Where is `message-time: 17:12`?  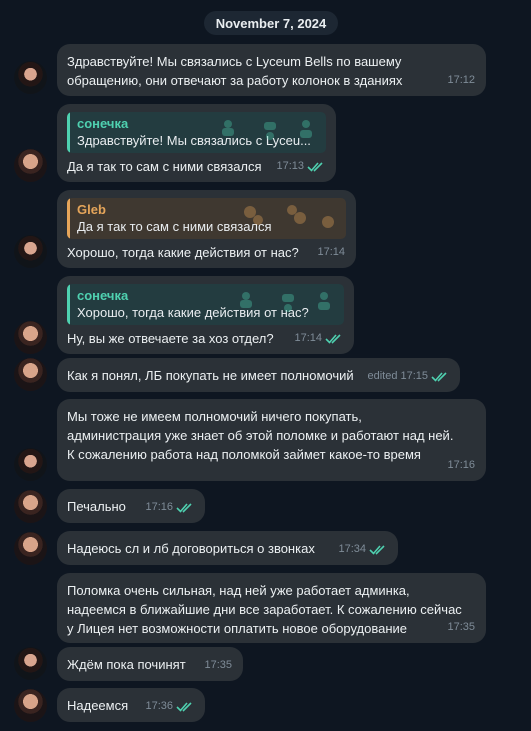
message-time: 17:12 is located at coordinates (461, 80).